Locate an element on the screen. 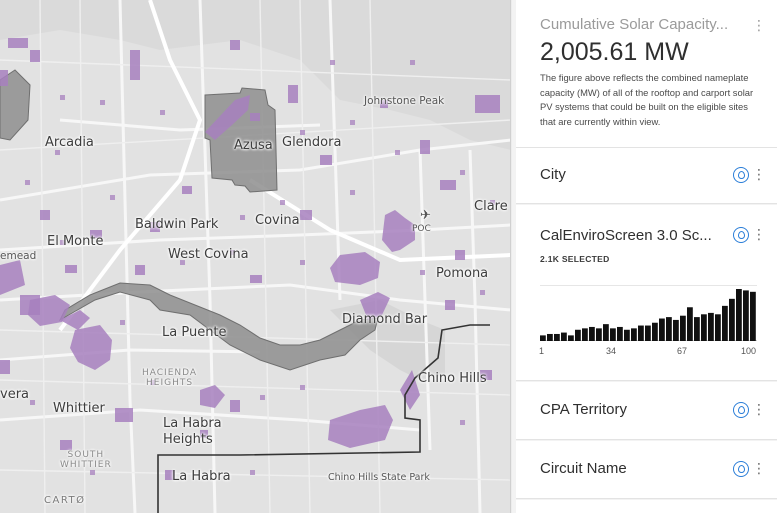 This screenshot has height=513, width=777. label-emead: emead is located at coordinates (18, 256).